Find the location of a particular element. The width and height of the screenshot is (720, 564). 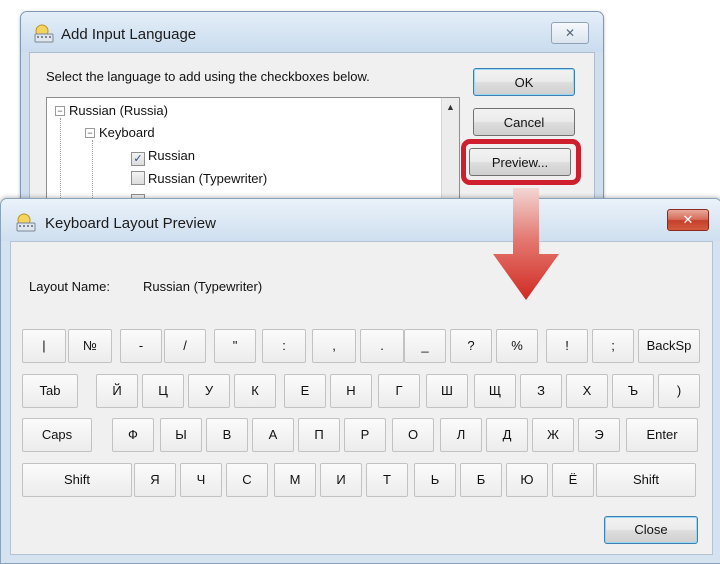

key-0-12: ; is located at coordinates (613, 346).